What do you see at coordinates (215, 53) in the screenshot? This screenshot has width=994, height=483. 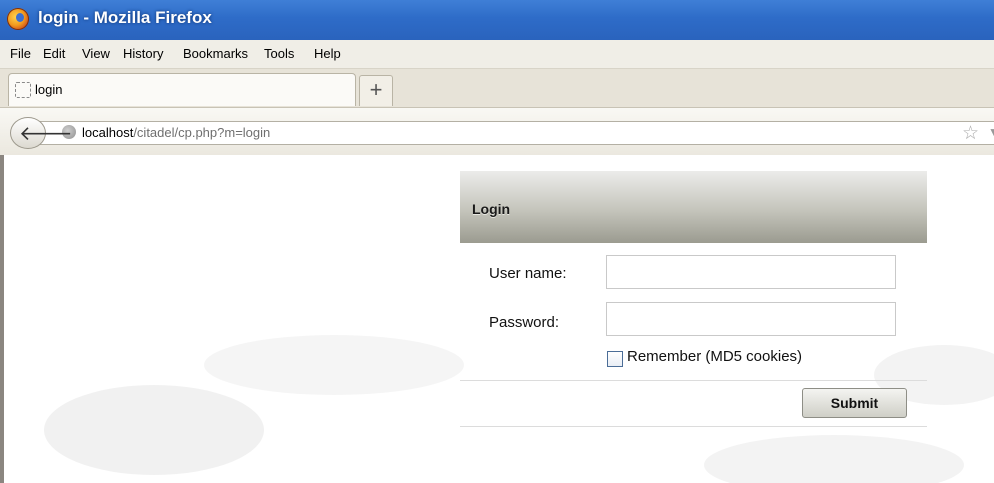 I see `menu-bookmarks: Bookmarks` at bounding box center [215, 53].